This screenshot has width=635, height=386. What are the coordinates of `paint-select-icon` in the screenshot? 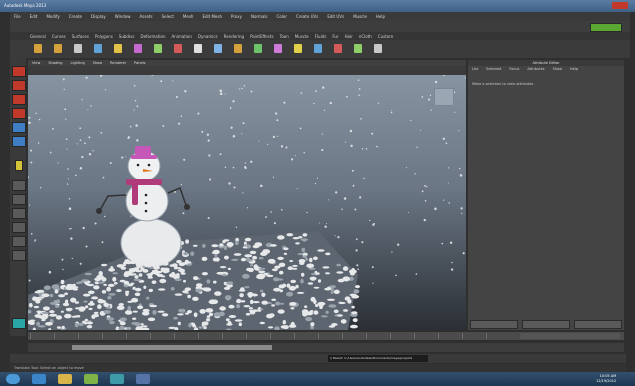 It's located at (19, 99).